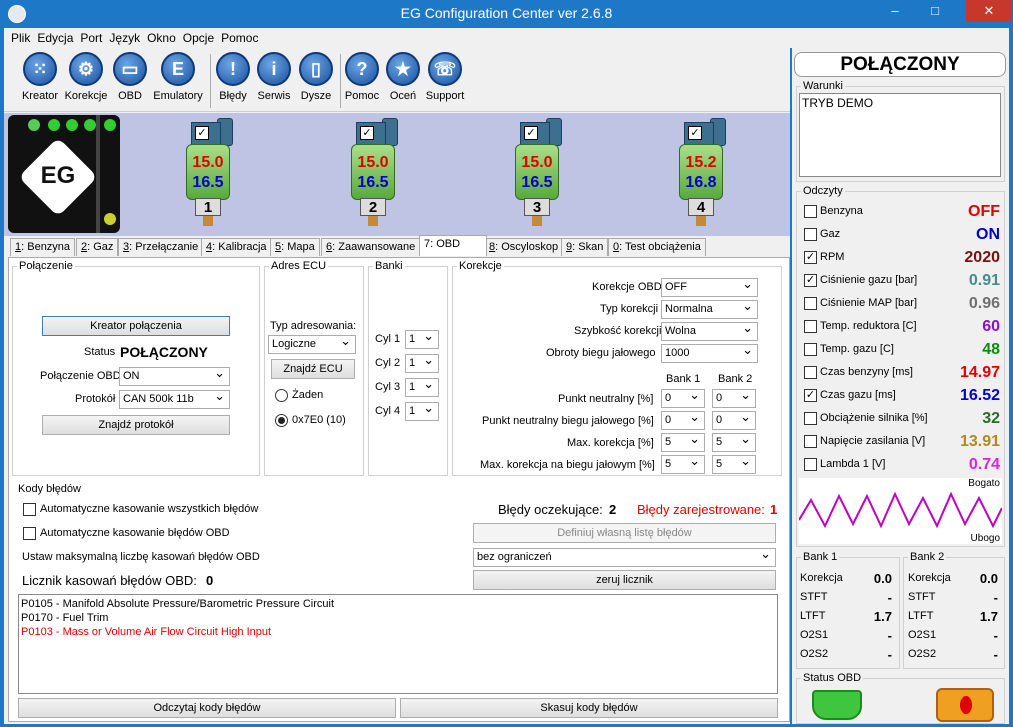 The image size is (1013, 727). I want to click on max-korekcja-bank2: 5, so click(734, 441).